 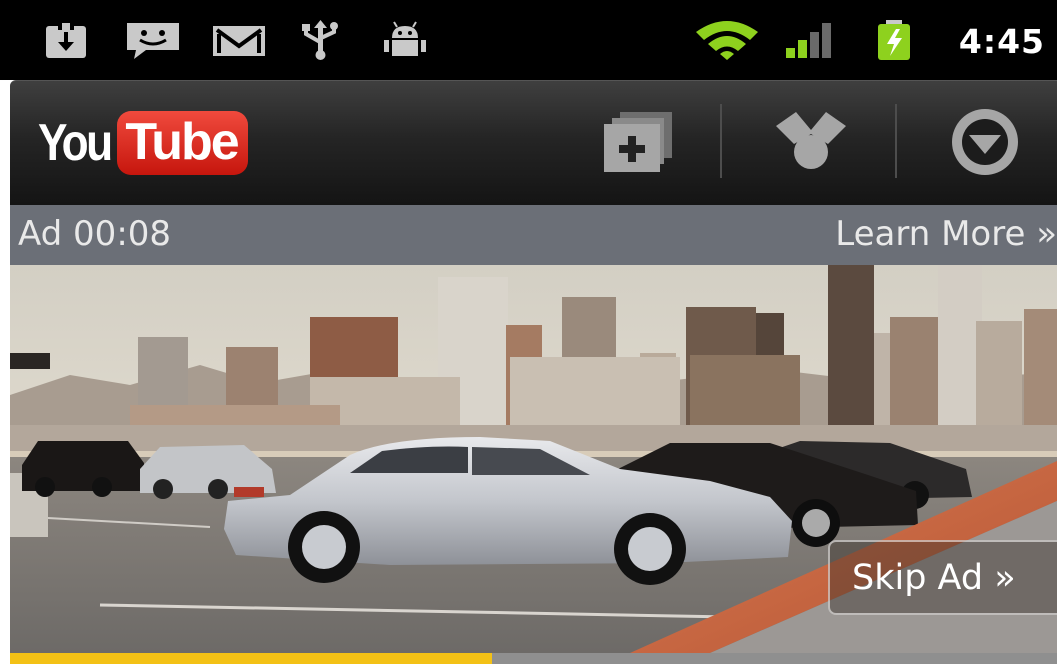 I want to click on ad-timer: Ad 00:08, so click(x=95, y=234).